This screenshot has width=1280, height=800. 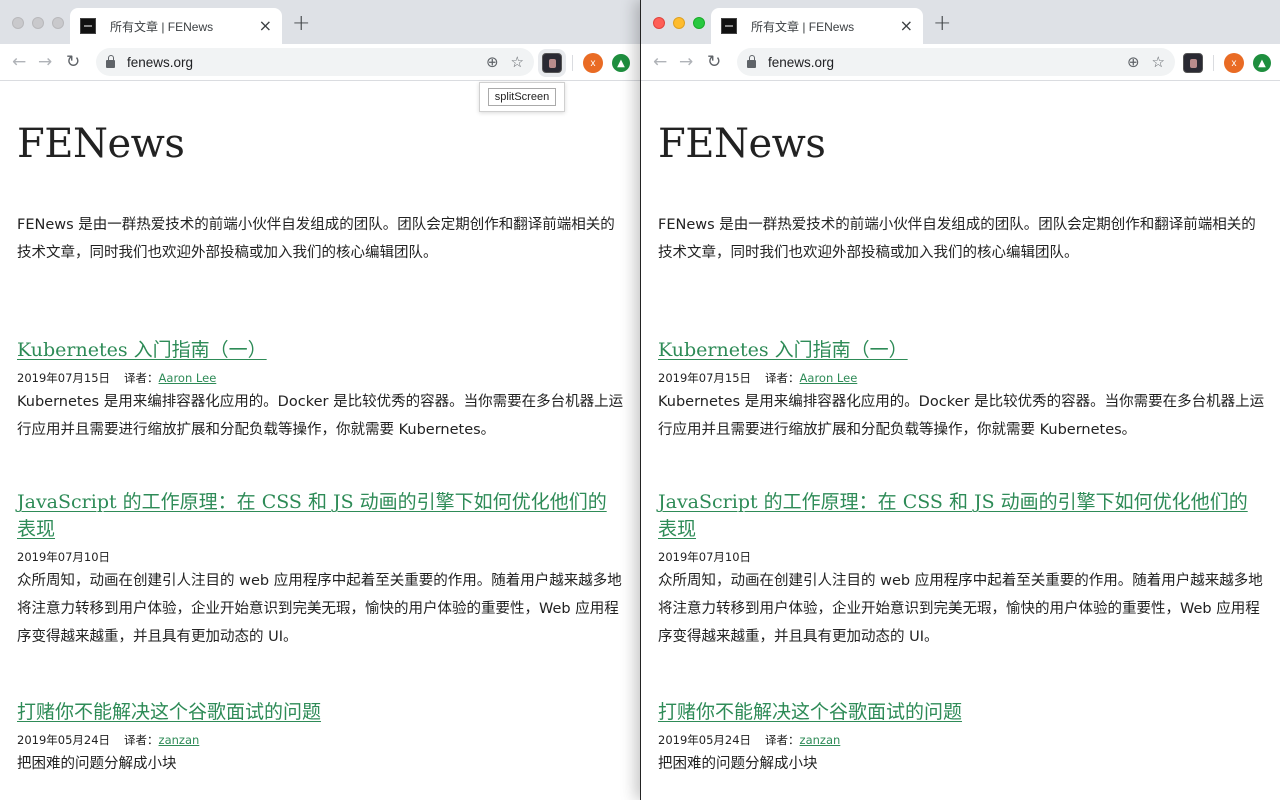 I want to click on tooltip-text: splitScreen, so click(x=522, y=97).